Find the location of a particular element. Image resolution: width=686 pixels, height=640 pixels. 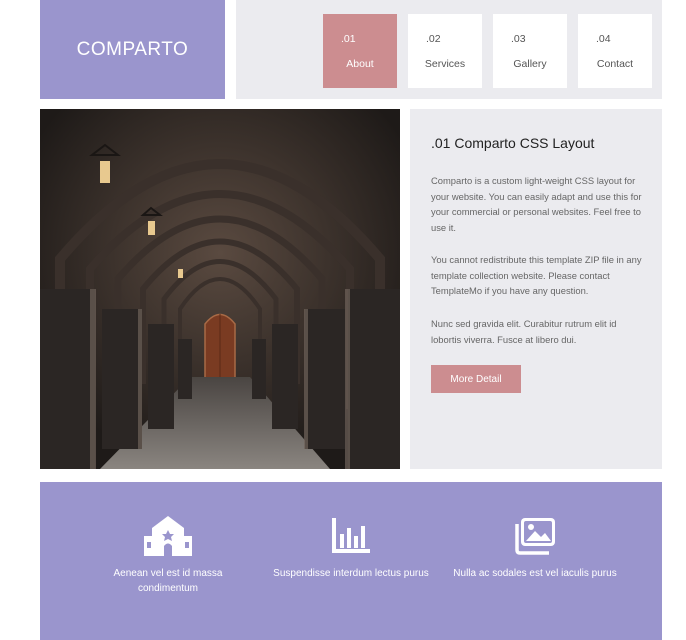

nav-item-number: .03 is located at coordinates (518, 39).